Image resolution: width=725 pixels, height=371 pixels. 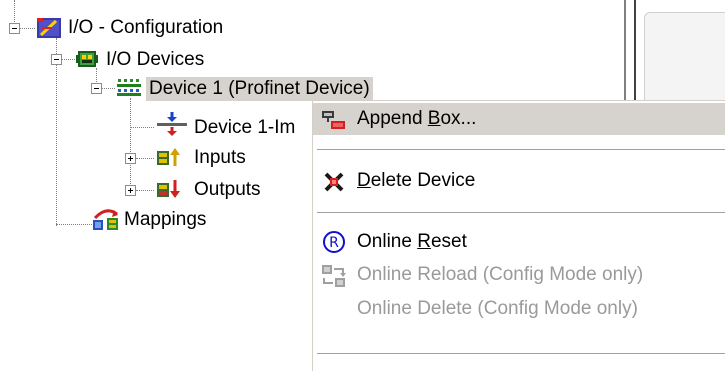 I want to click on tree-item-outputs: Outputs, so click(x=227, y=190).